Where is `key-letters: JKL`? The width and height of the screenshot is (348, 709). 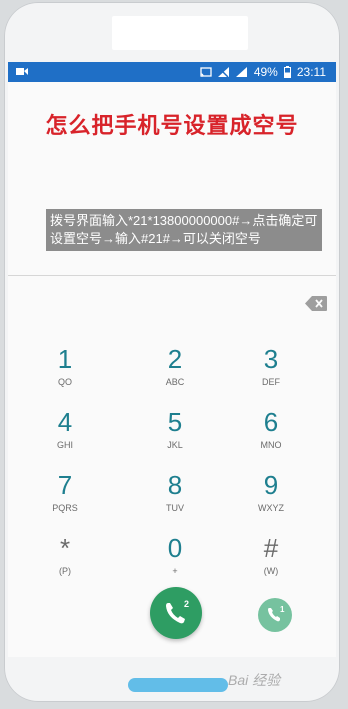
key-letters: JKL is located at coordinates (175, 445).